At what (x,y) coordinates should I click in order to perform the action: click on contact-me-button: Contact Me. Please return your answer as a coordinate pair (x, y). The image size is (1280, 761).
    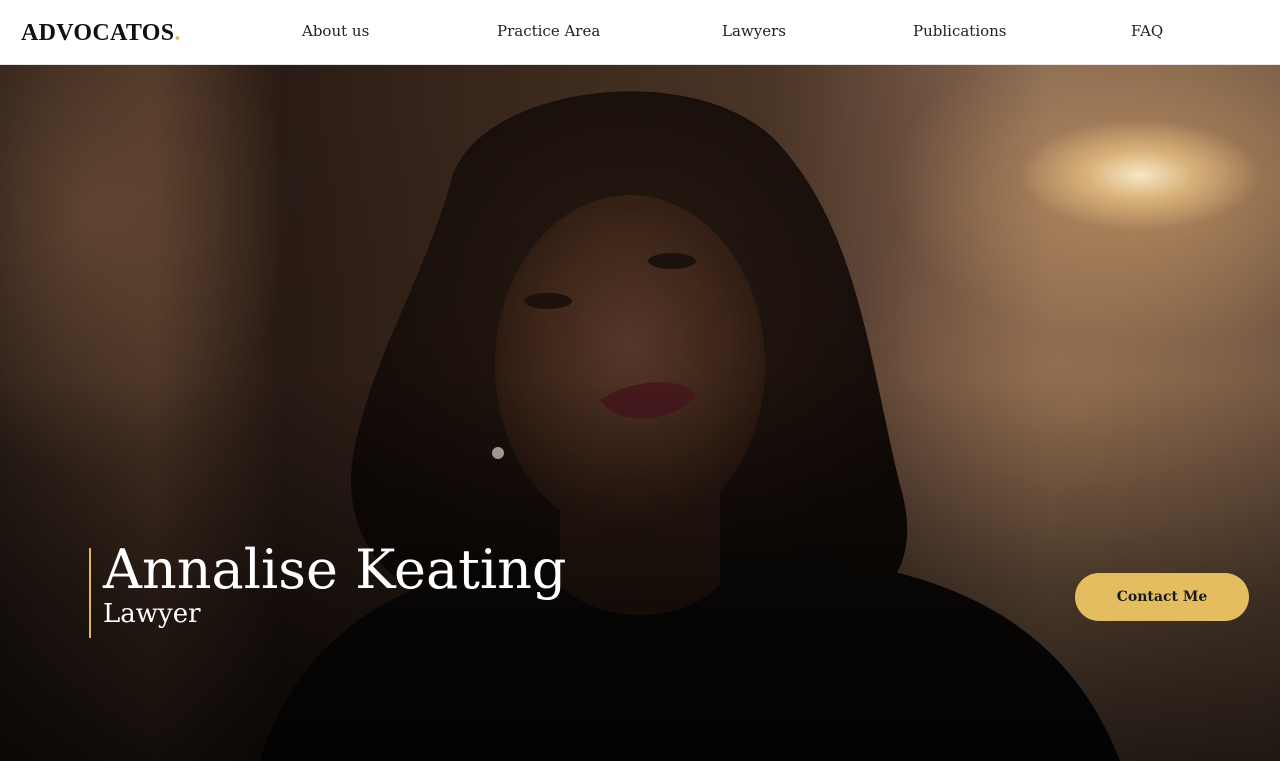
    Looking at the image, I should click on (1162, 597).